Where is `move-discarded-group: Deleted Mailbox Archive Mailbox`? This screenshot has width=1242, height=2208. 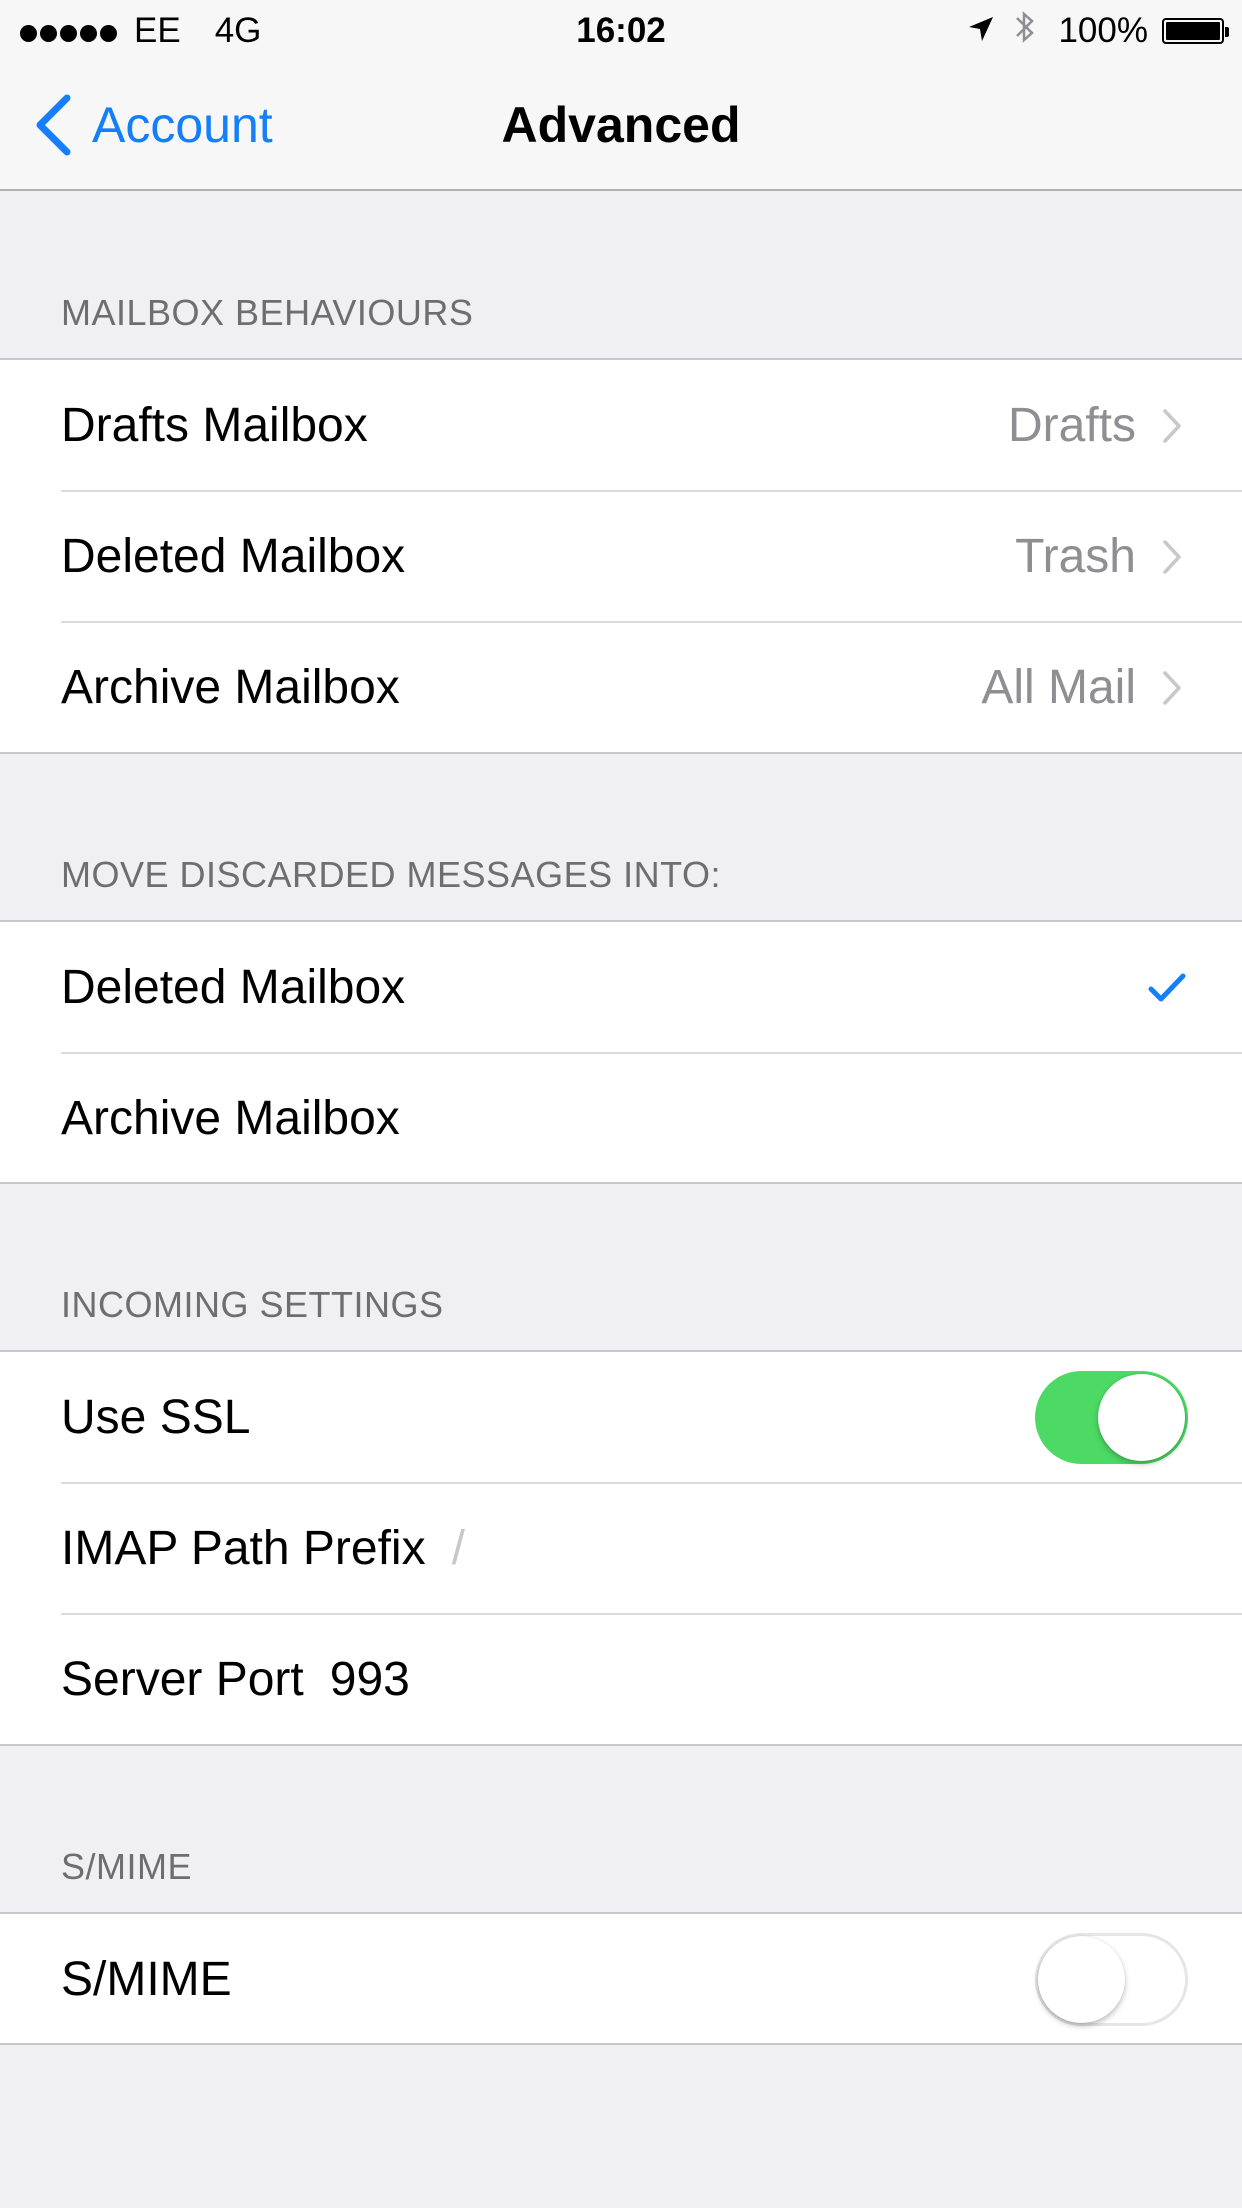
move-discarded-group: Deleted Mailbox Archive Mailbox is located at coordinates (621, 1052).